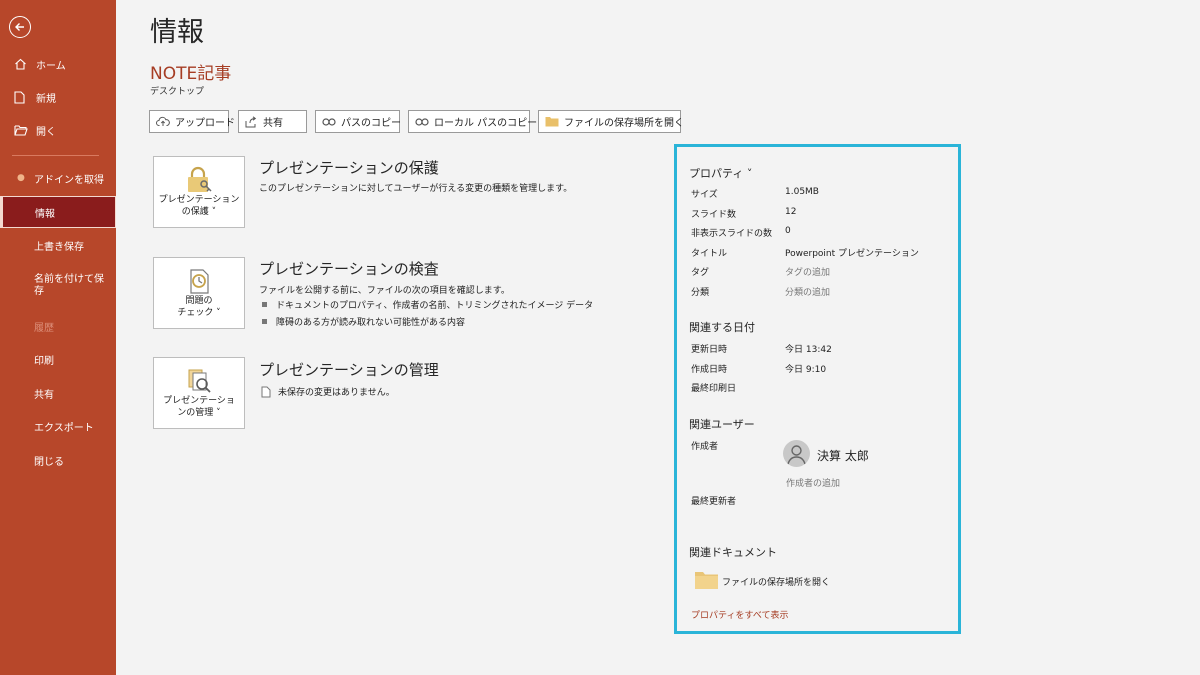 This screenshot has width=1200, height=675. Describe the element at coordinates (58, 212) in the screenshot. I see `sidebar-item-info: 情報` at that location.